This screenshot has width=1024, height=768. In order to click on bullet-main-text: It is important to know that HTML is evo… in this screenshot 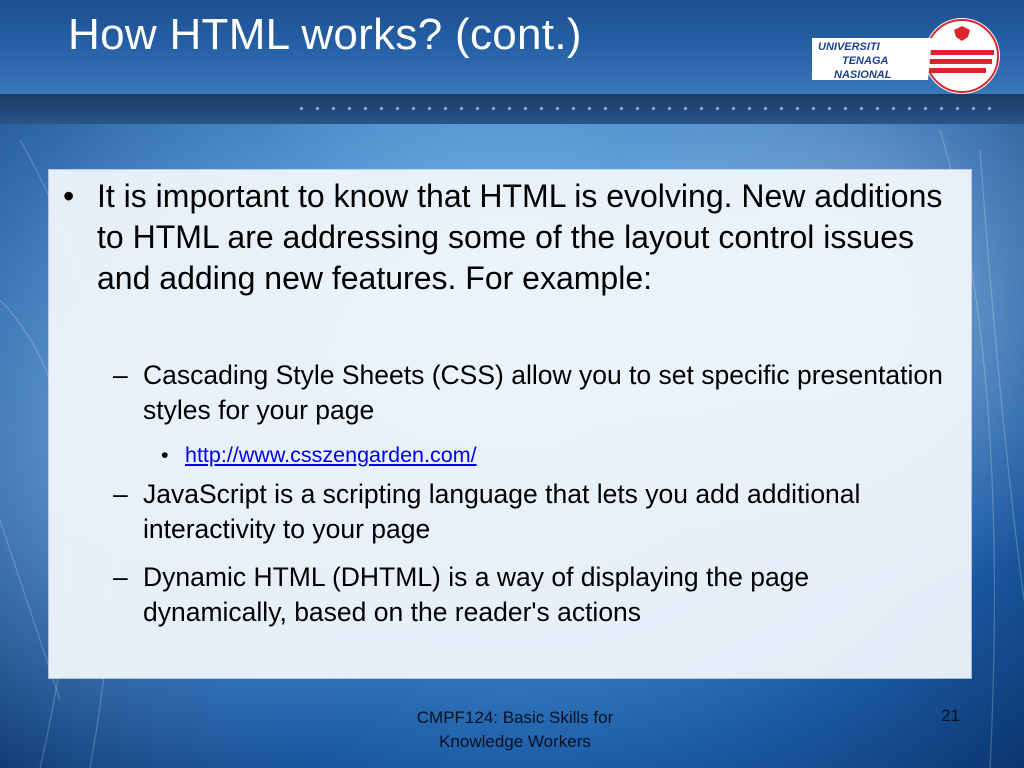, I will do `click(520, 237)`.